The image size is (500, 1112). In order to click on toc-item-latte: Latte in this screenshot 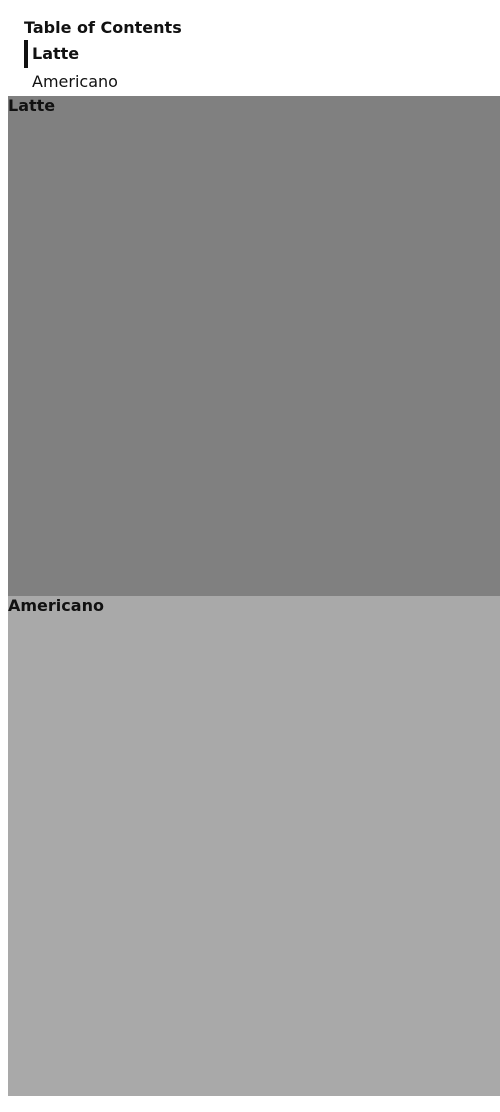, I will do `click(254, 54)`.